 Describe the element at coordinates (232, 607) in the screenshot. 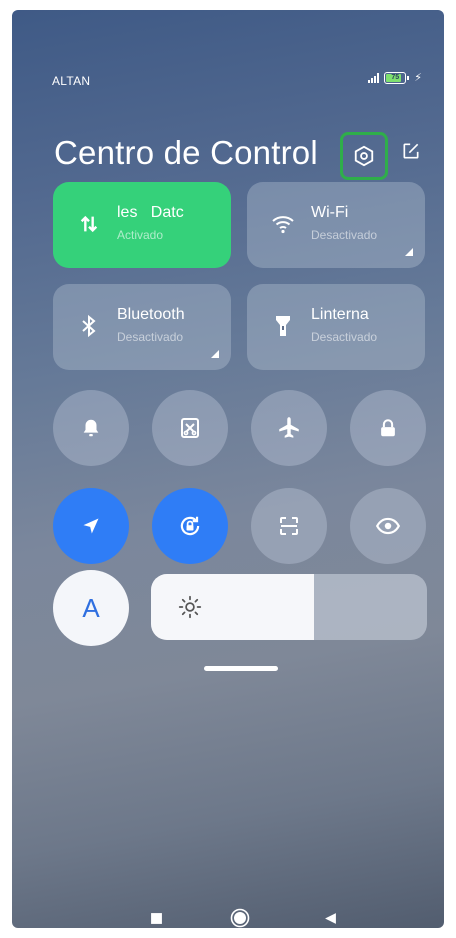

I see `brightness-fill` at that location.